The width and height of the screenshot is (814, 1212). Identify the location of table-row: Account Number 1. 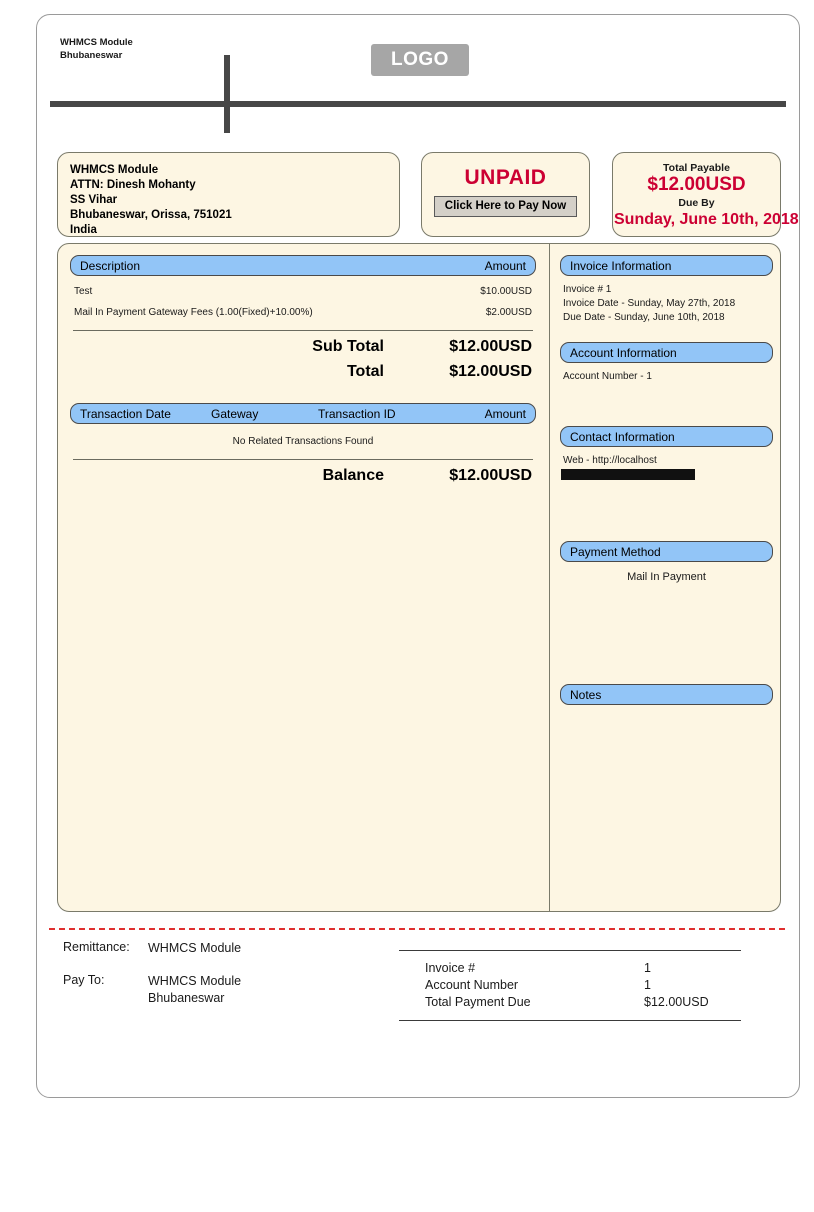
(570, 985).